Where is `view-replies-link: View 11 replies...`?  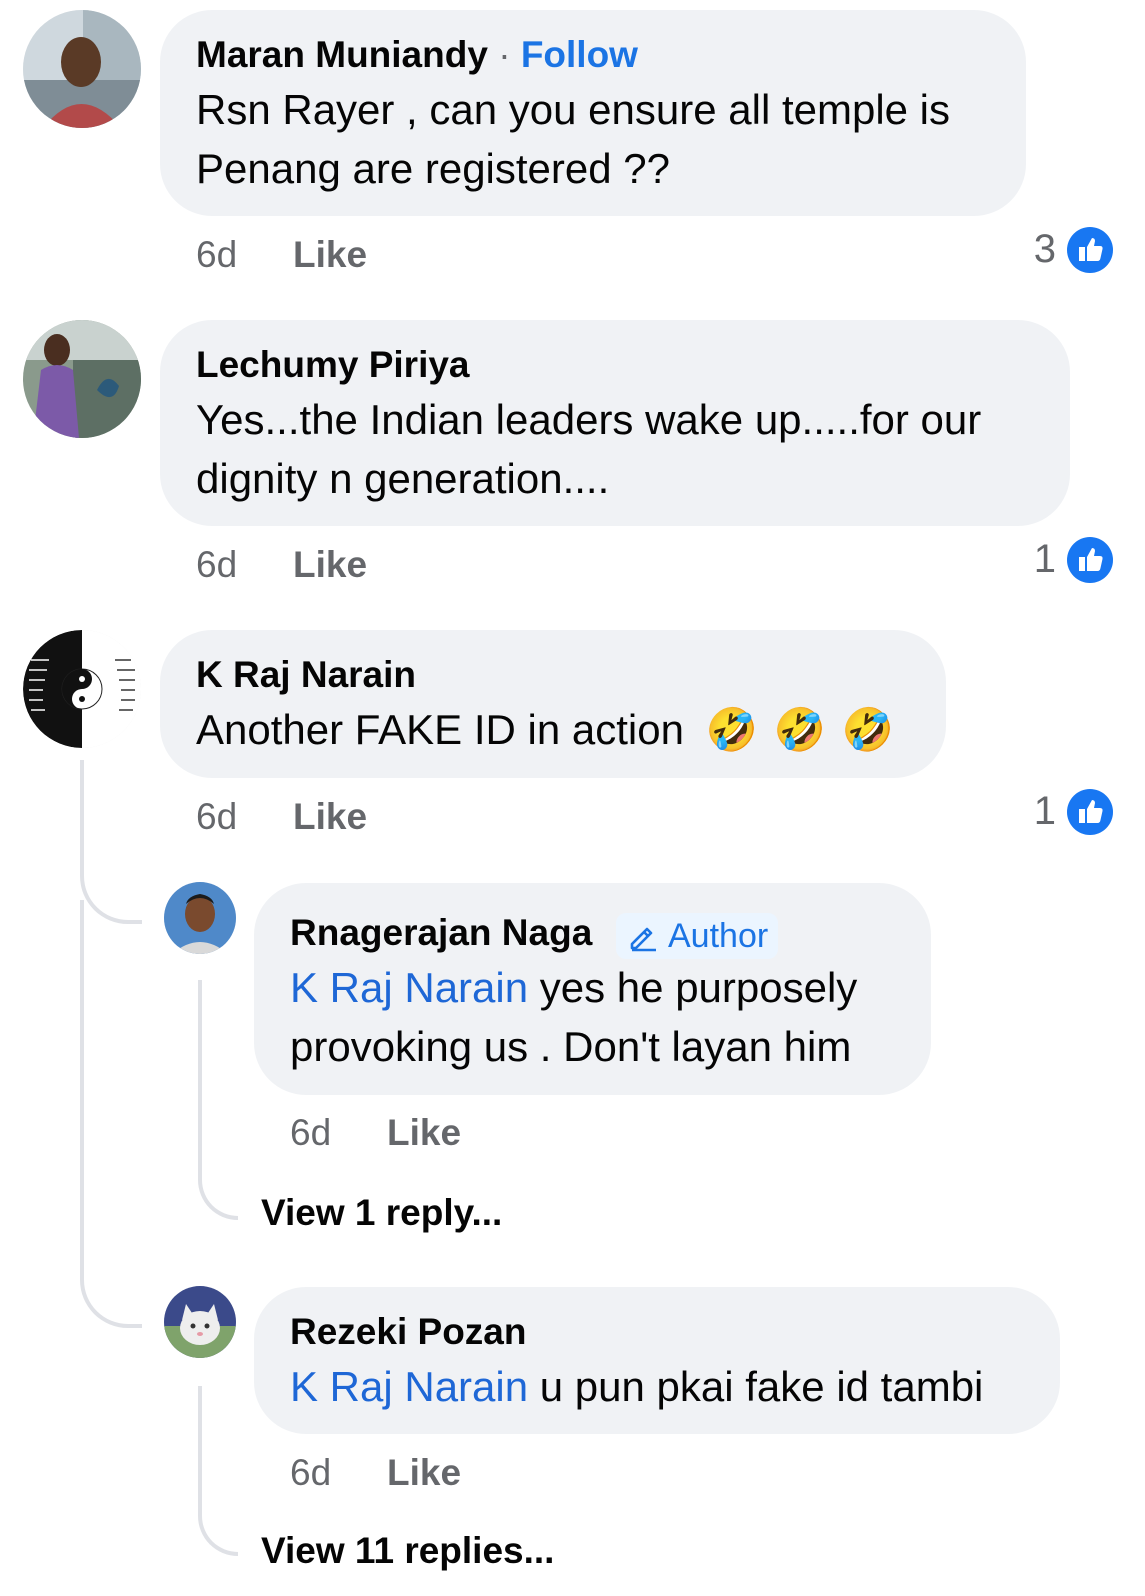
view-replies-link: View 11 replies... is located at coordinates (407, 1551).